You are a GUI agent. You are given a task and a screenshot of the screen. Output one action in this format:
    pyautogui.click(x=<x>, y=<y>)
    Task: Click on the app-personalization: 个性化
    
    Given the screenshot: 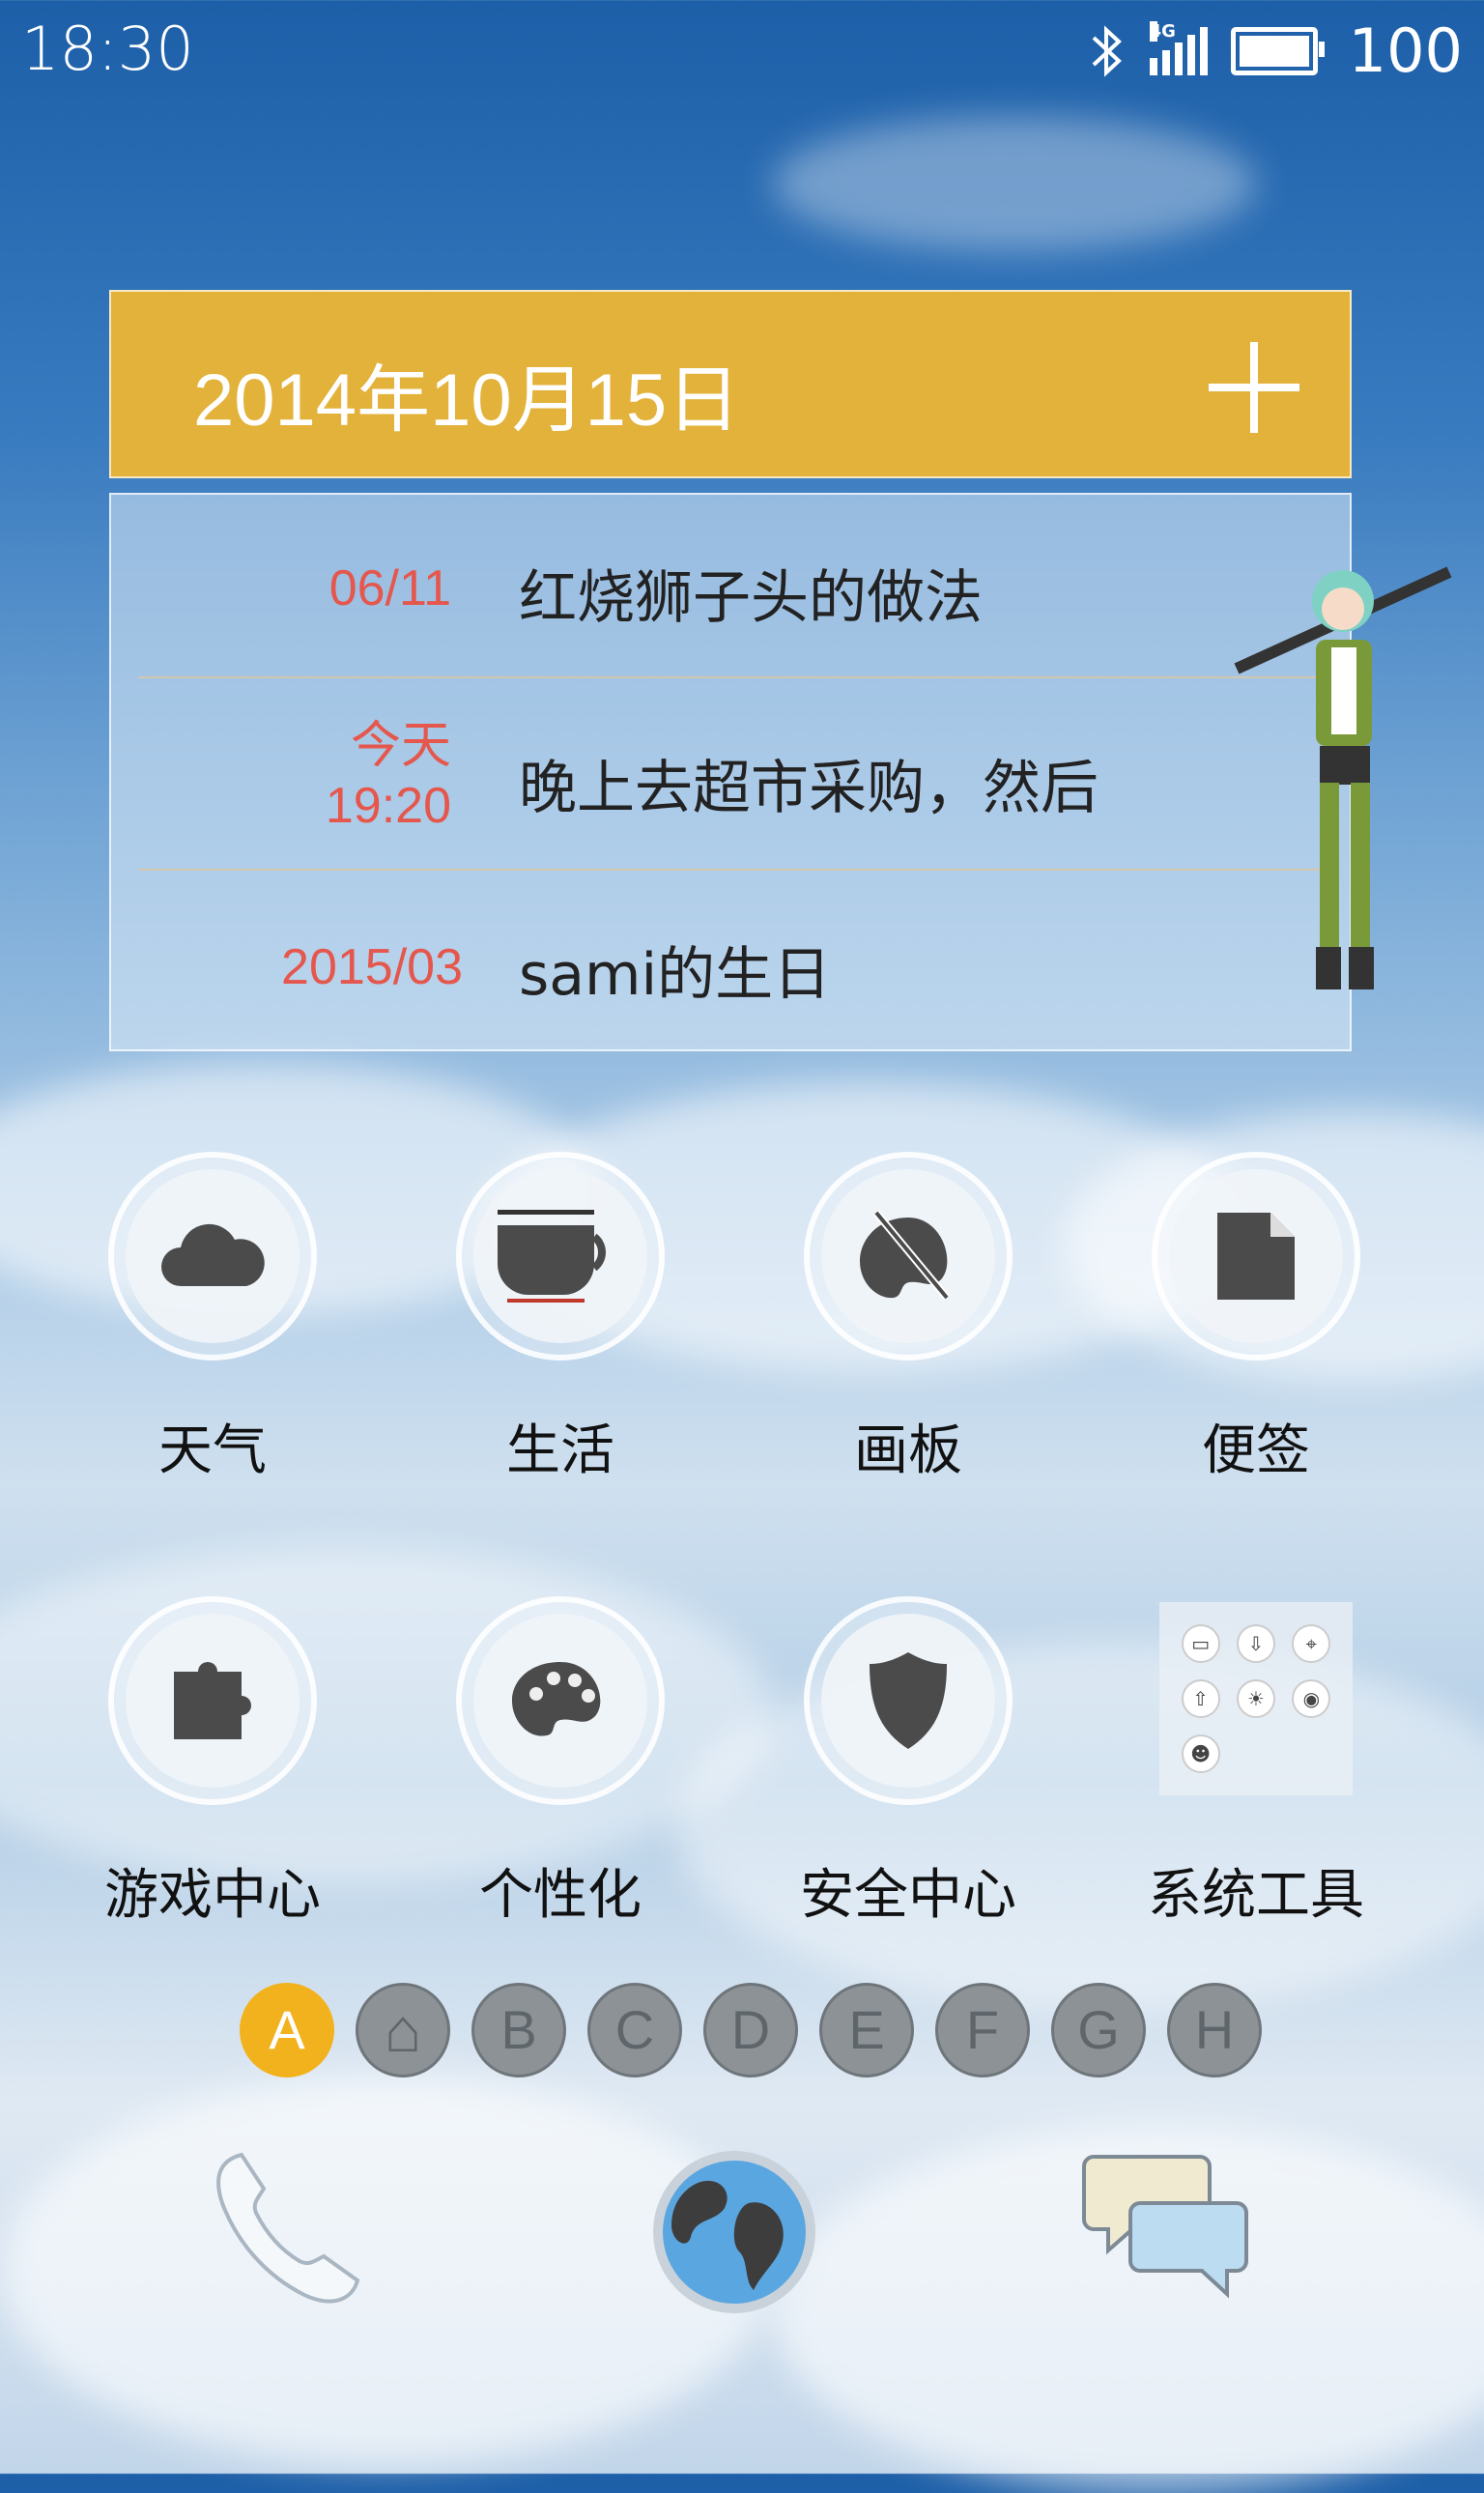 What is the action you would take?
    pyautogui.click(x=560, y=1763)
    